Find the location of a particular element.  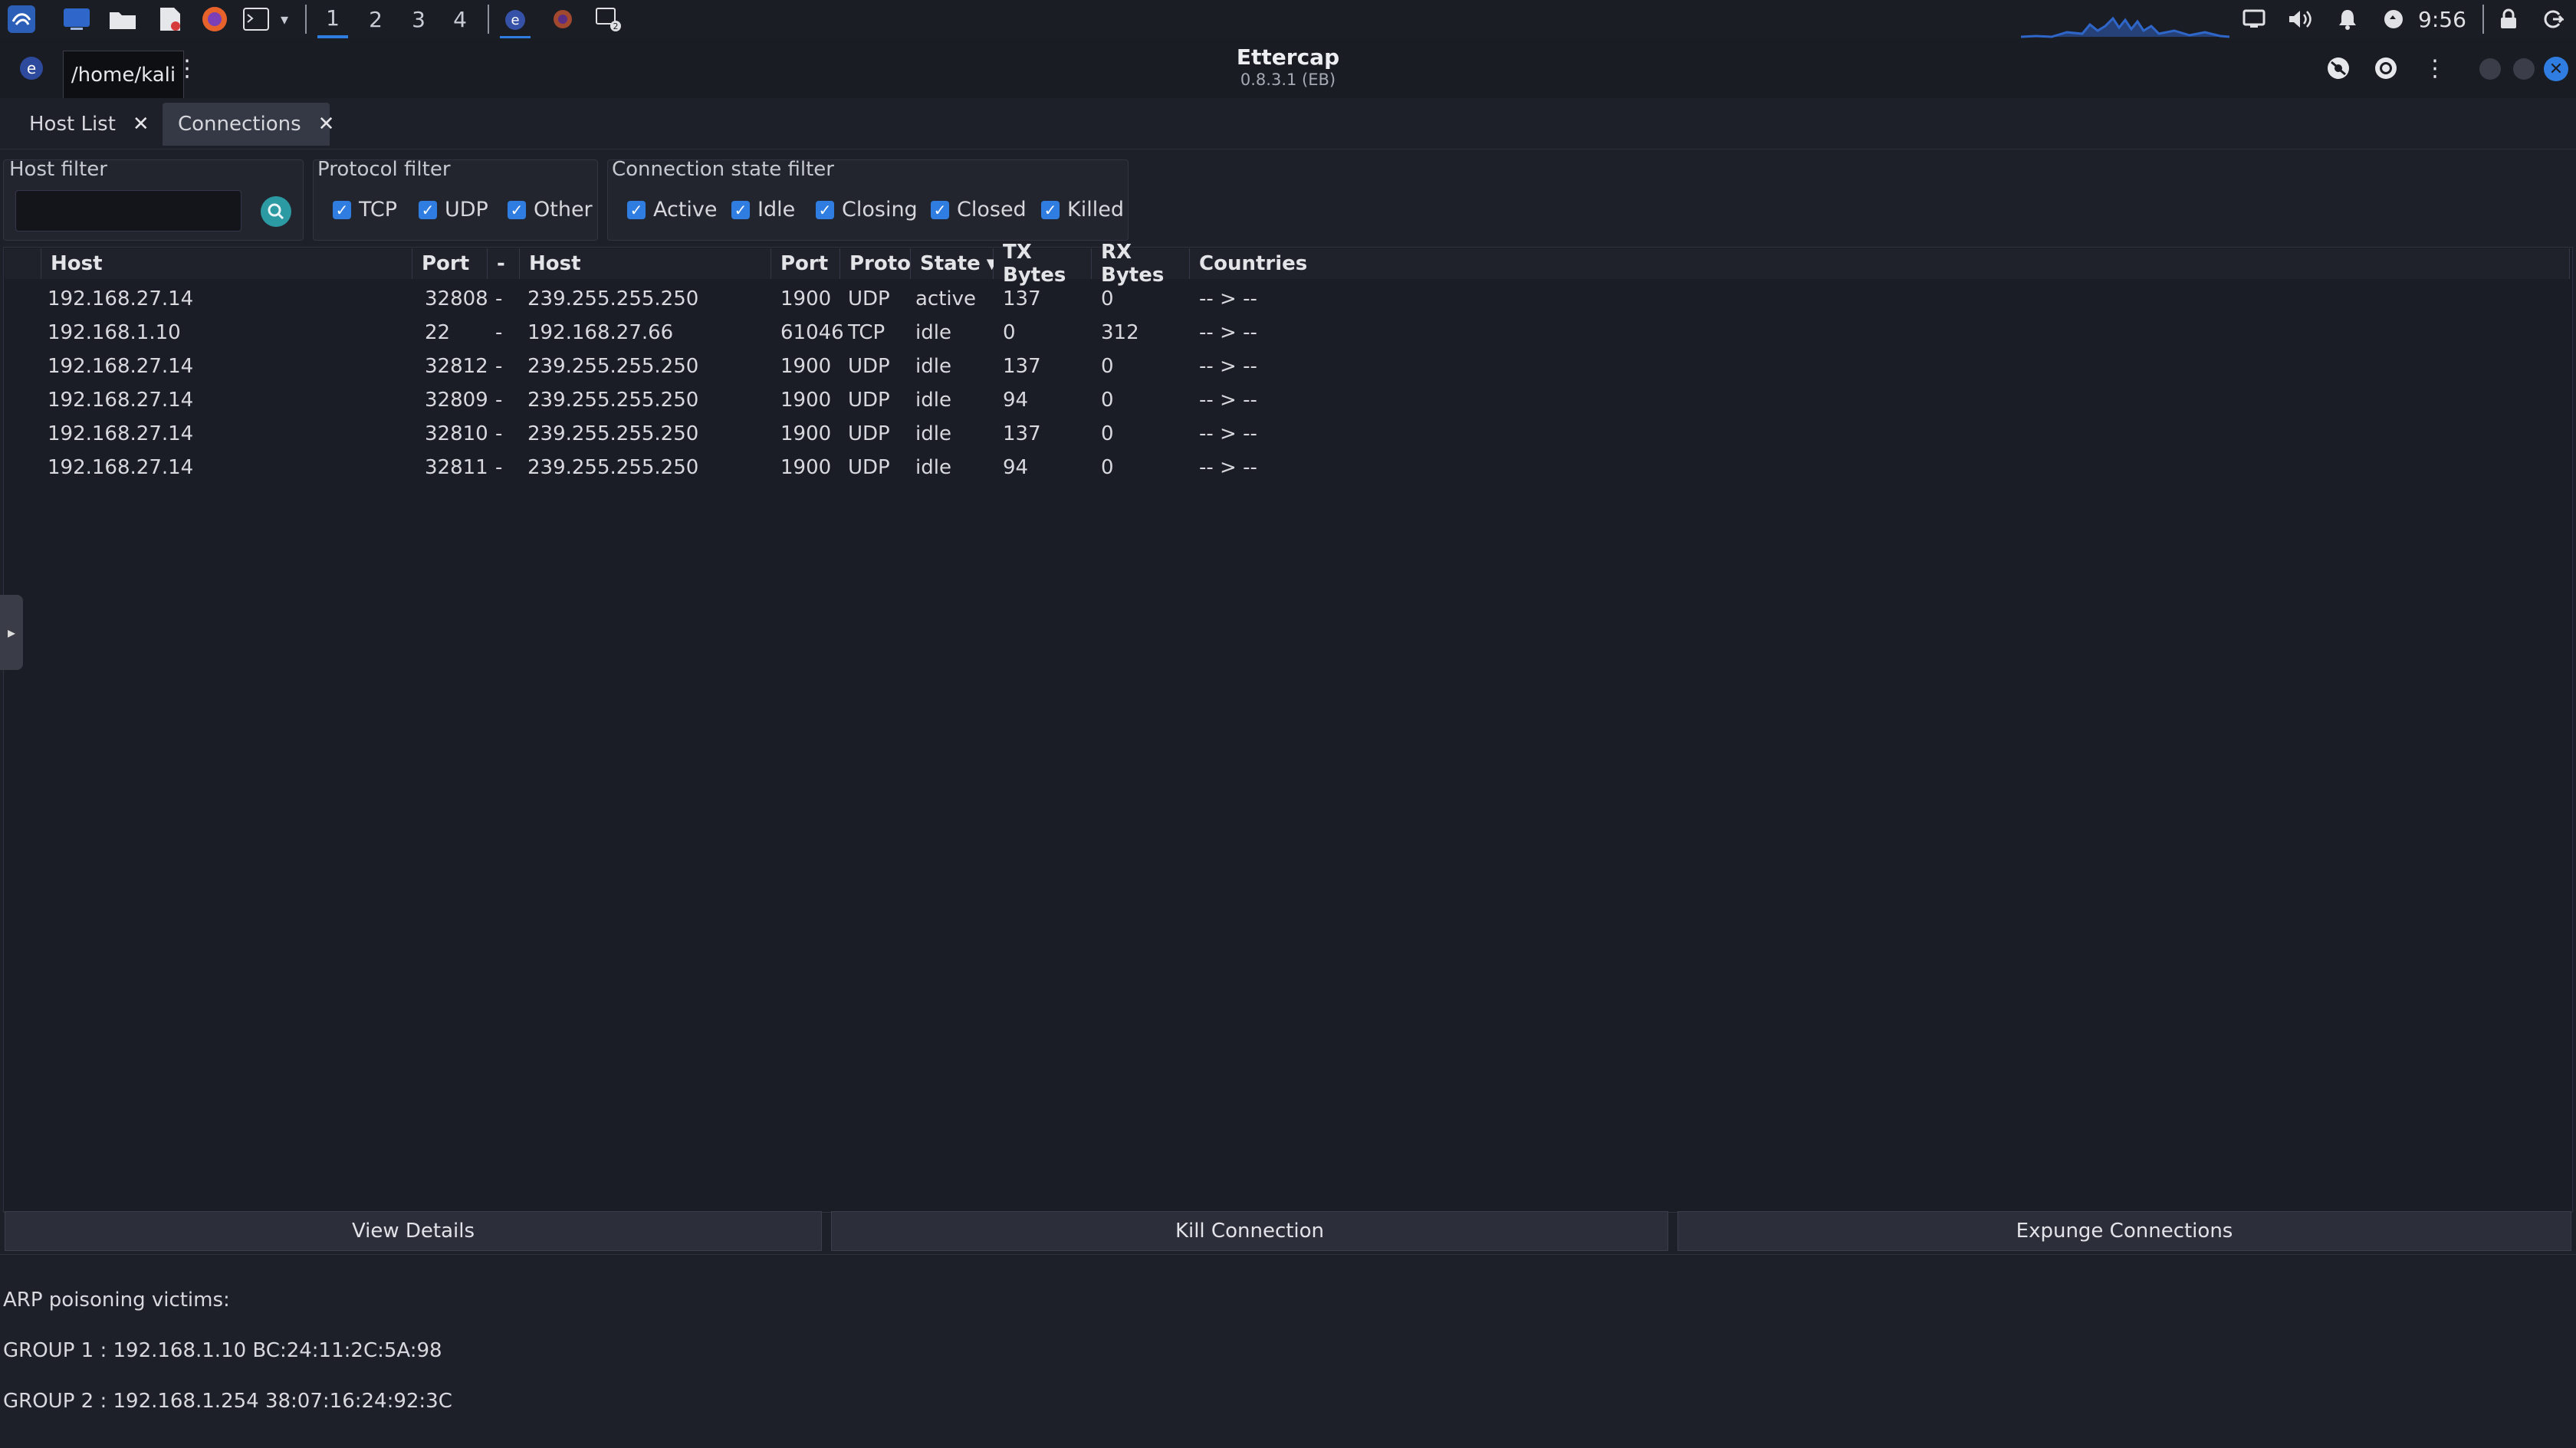

column-header-source-host: Host is located at coordinates (227, 263).